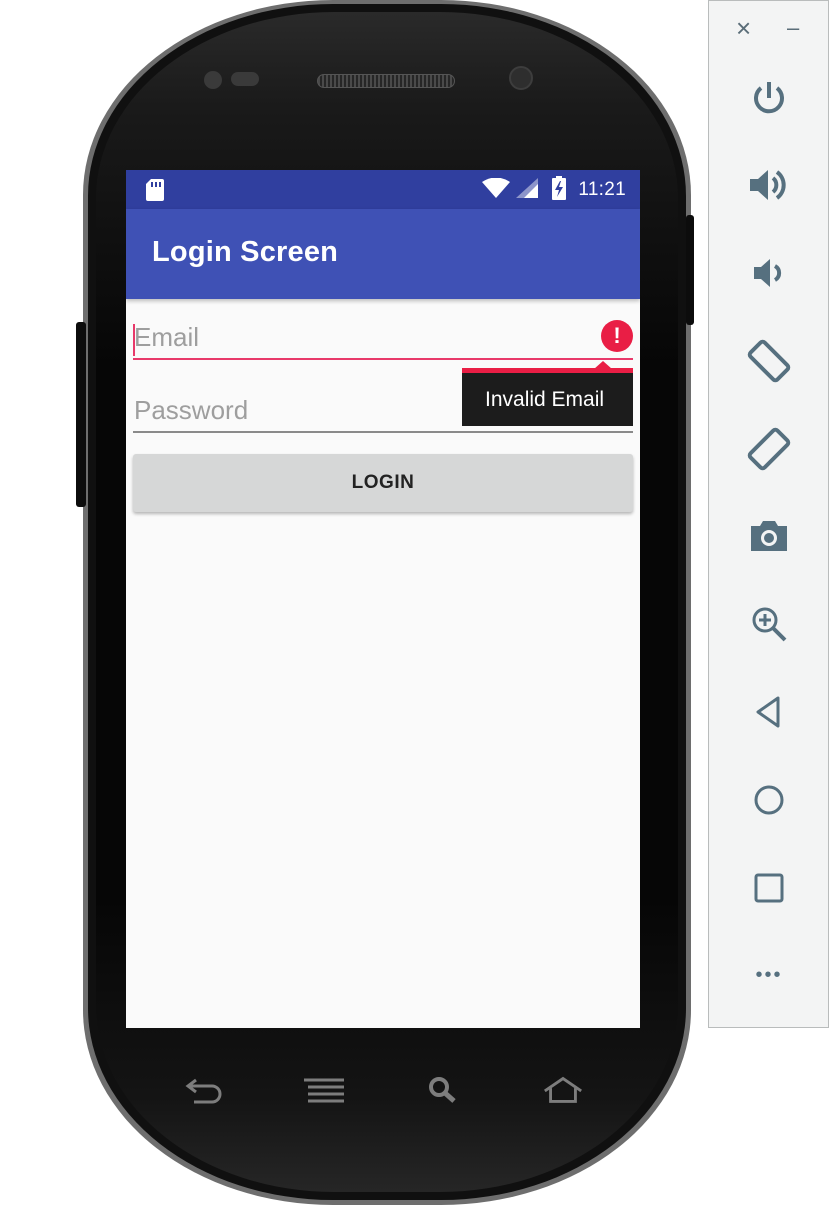 The height and width of the screenshot is (1224, 830). I want to click on zoom-in-icon, so click(769, 624).